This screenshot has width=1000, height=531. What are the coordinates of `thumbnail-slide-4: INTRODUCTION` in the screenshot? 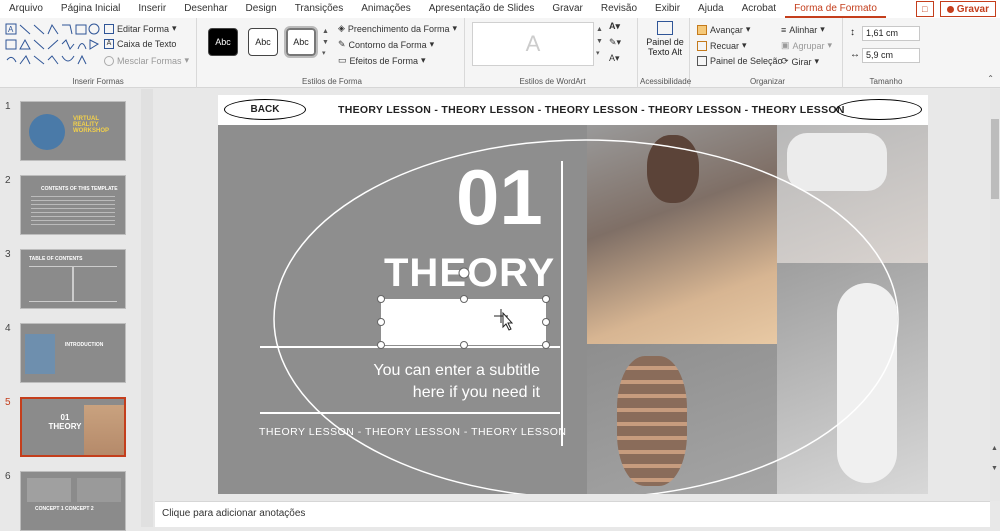 It's located at (73, 353).